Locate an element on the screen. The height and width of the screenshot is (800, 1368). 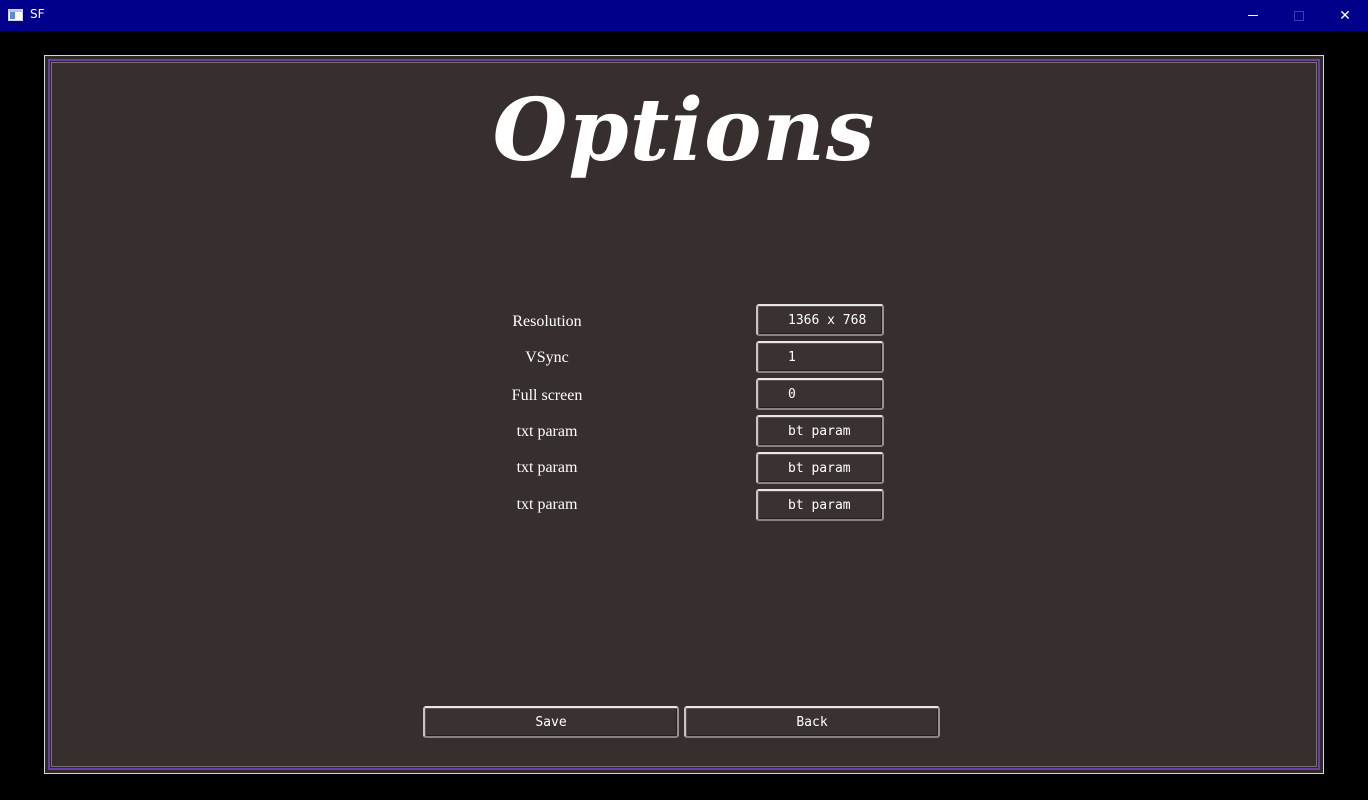
minimize-icon is located at coordinates (1253, 15).